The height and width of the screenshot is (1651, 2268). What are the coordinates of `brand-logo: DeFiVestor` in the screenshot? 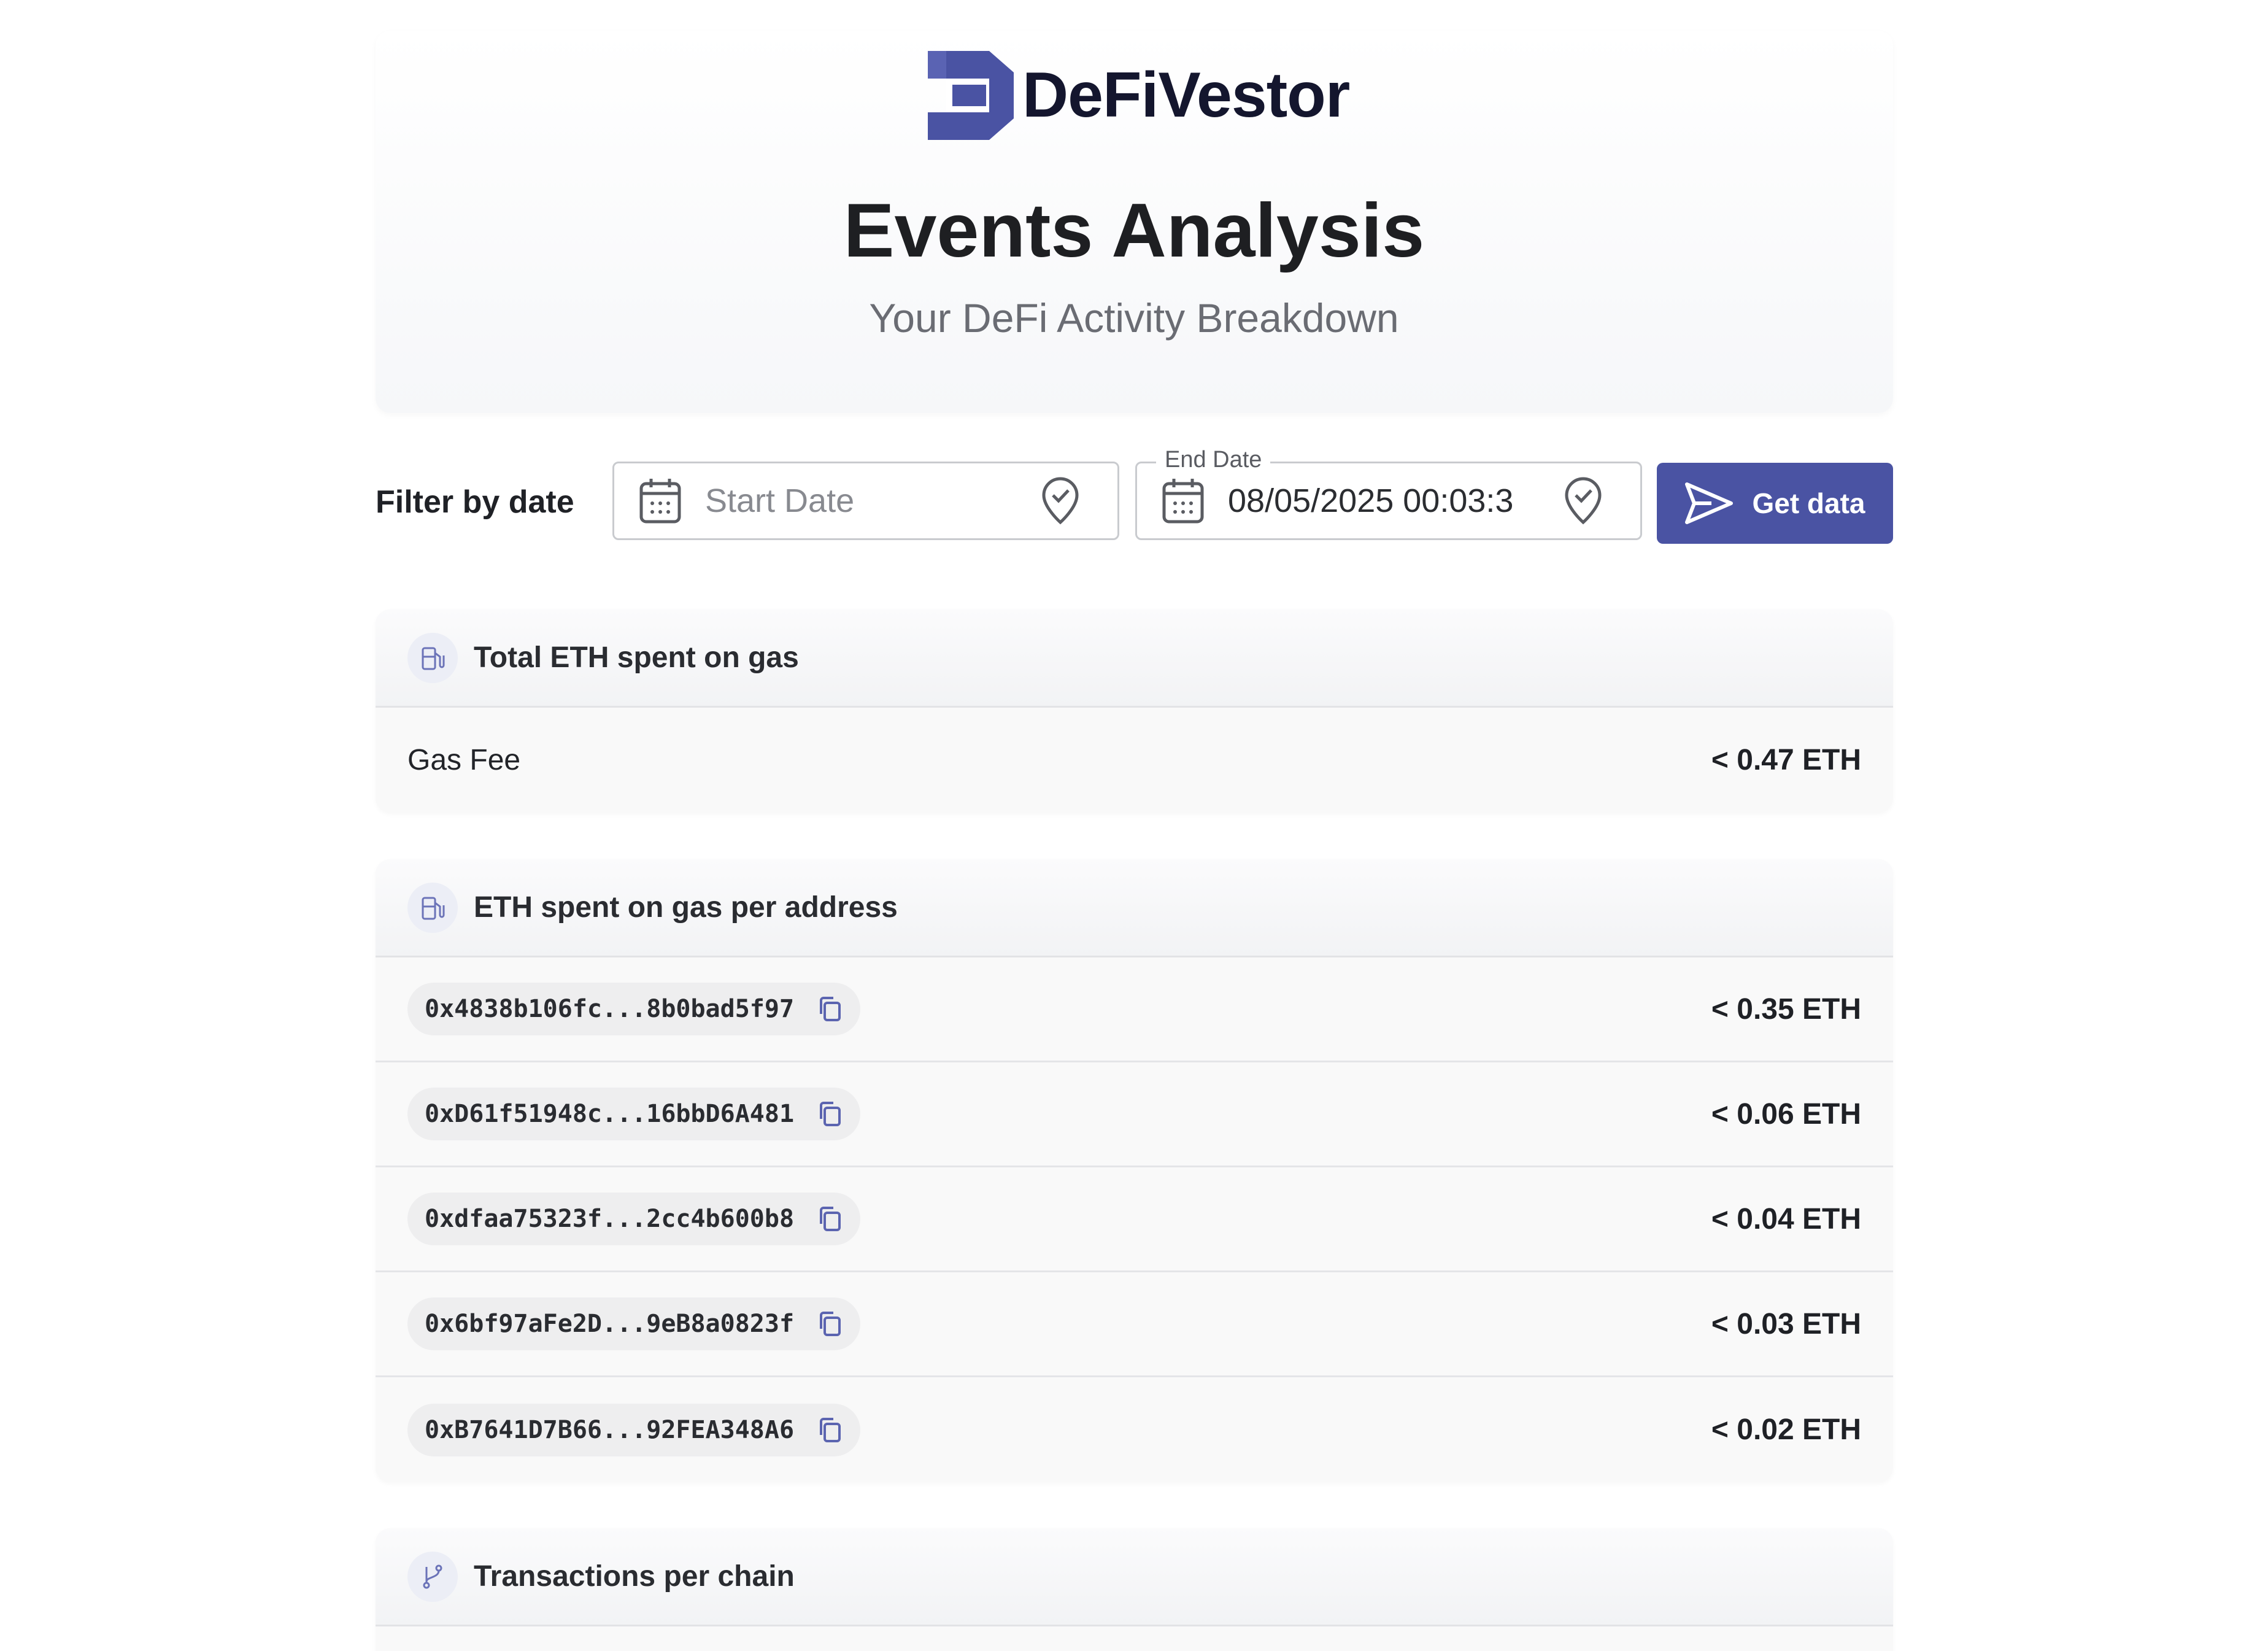 It's located at (1139, 95).